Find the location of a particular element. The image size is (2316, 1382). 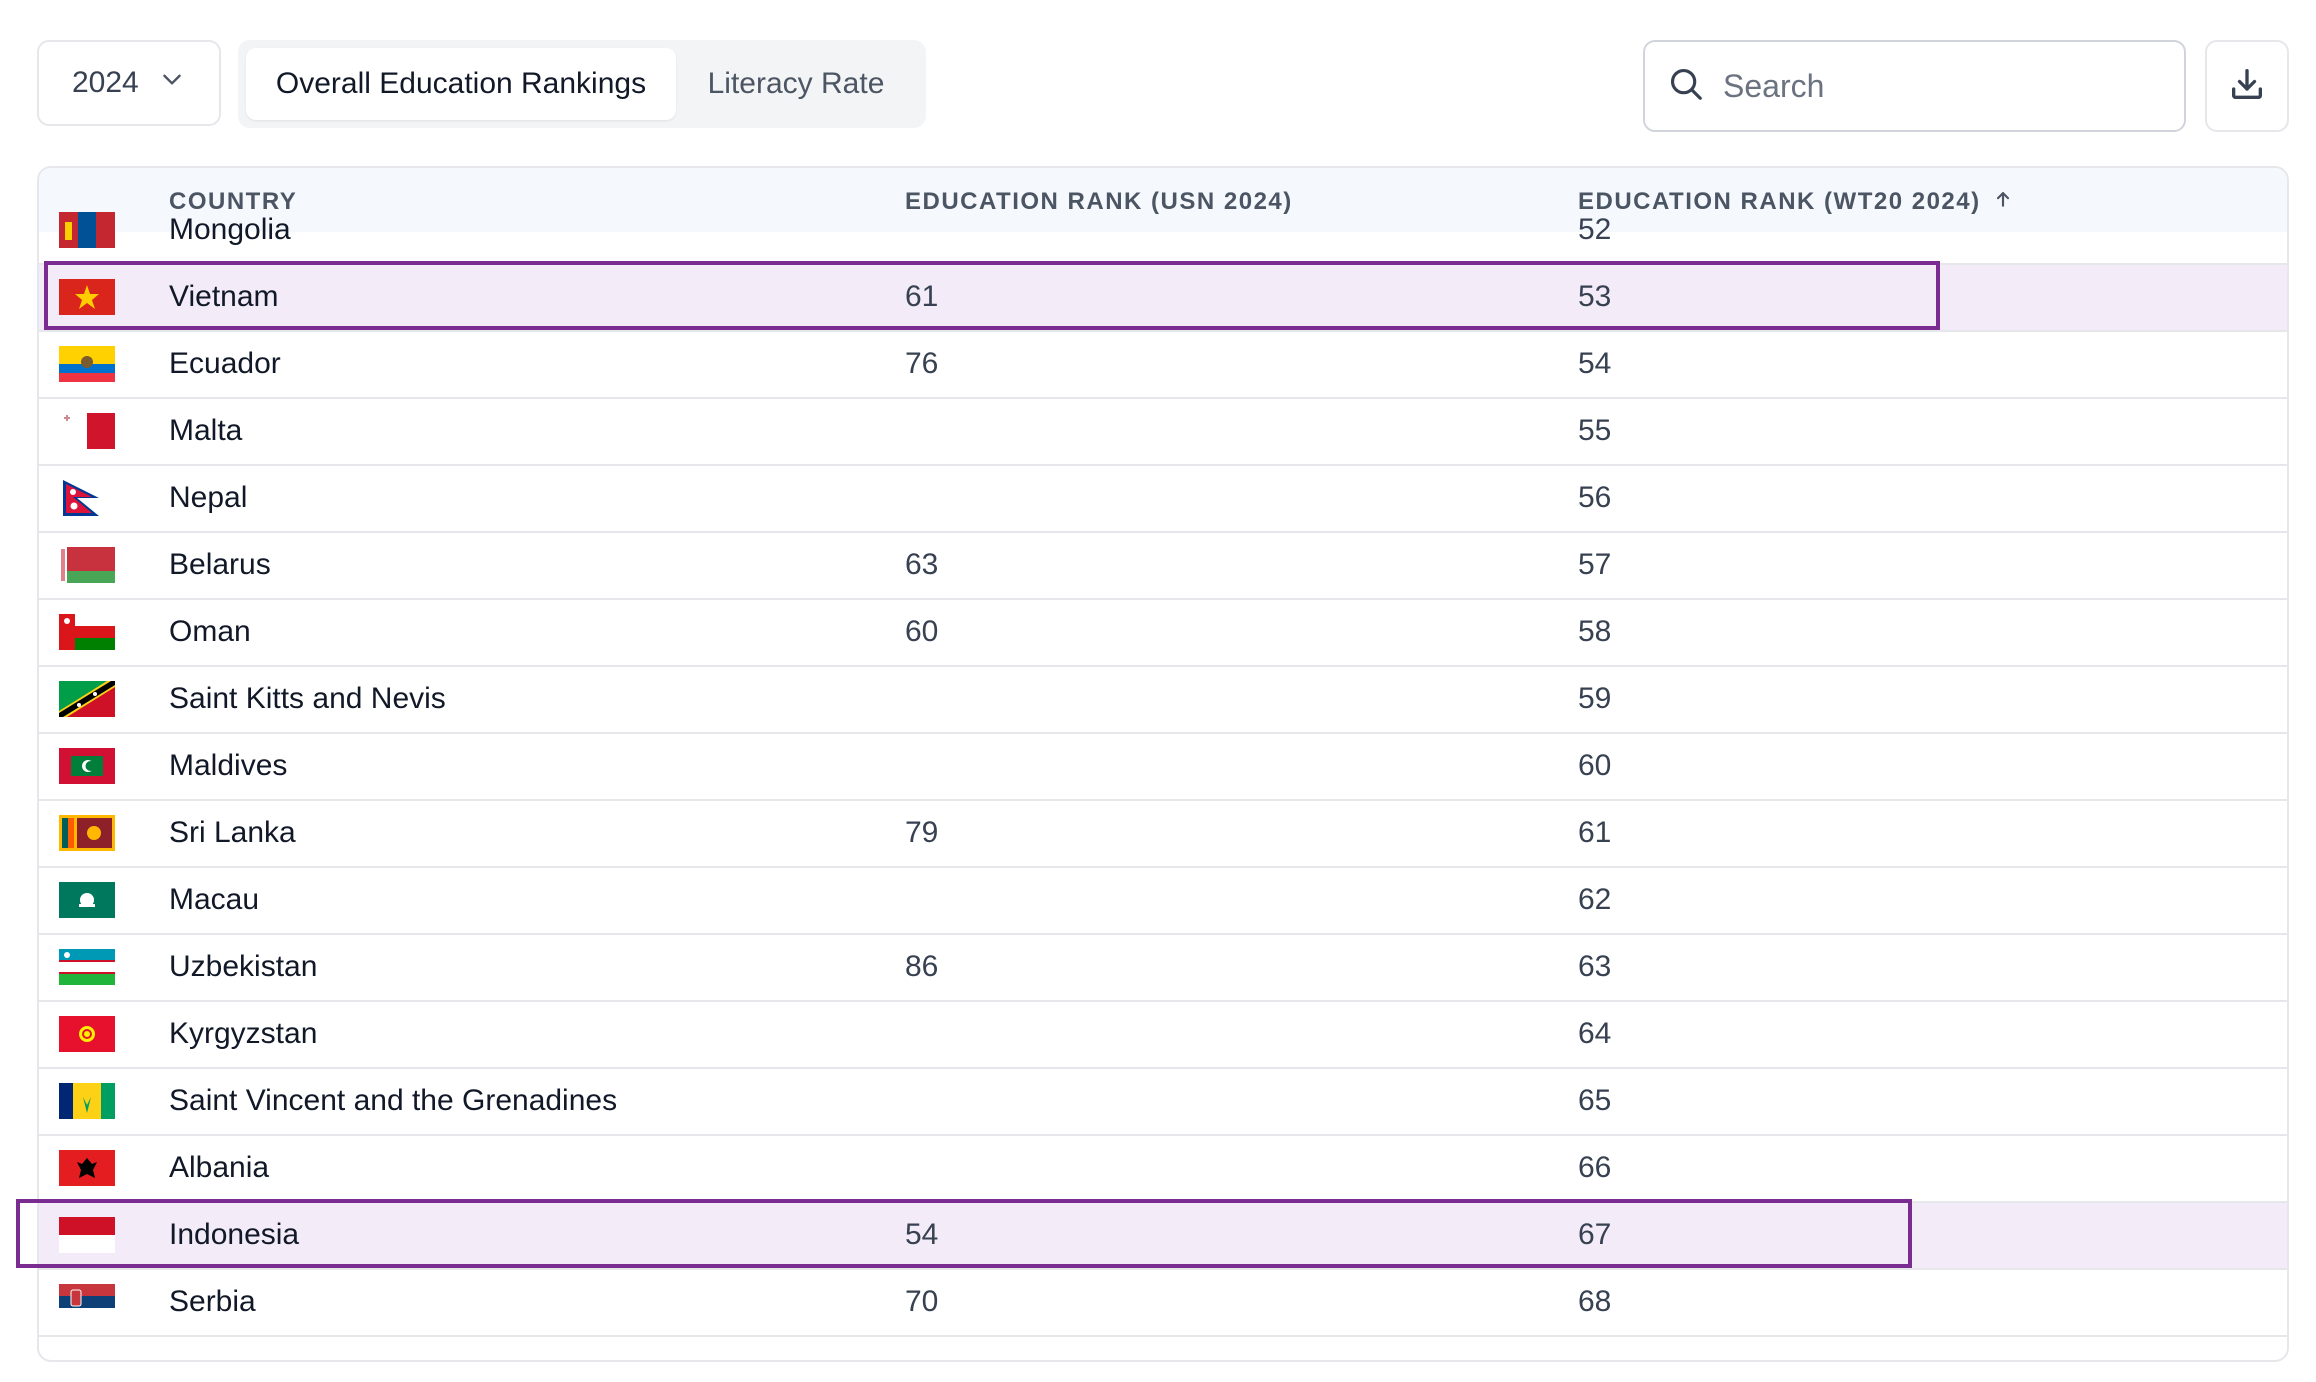

table-row: Mongolia 52 is located at coordinates (1163, 231).